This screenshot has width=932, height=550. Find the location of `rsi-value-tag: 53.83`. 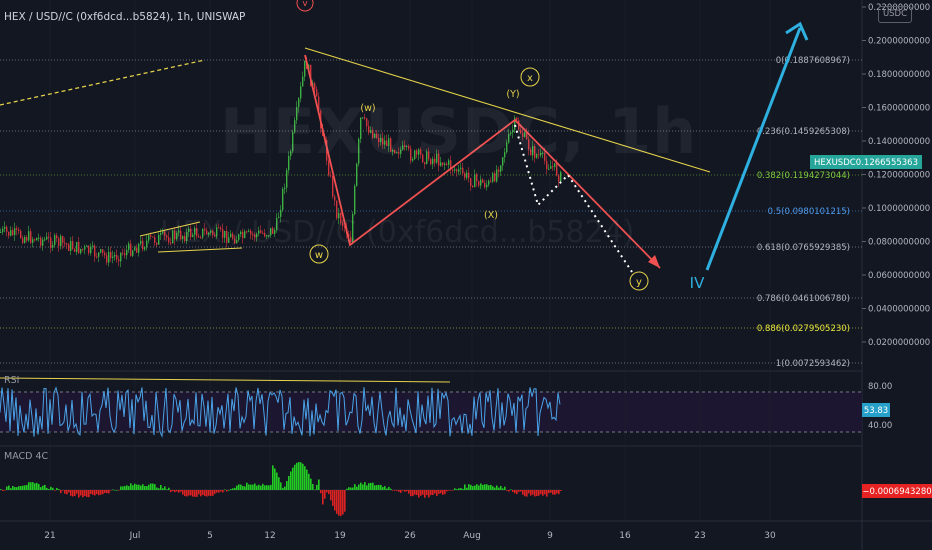

rsi-value-tag: 53.83 is located at coordinates (876, 411).